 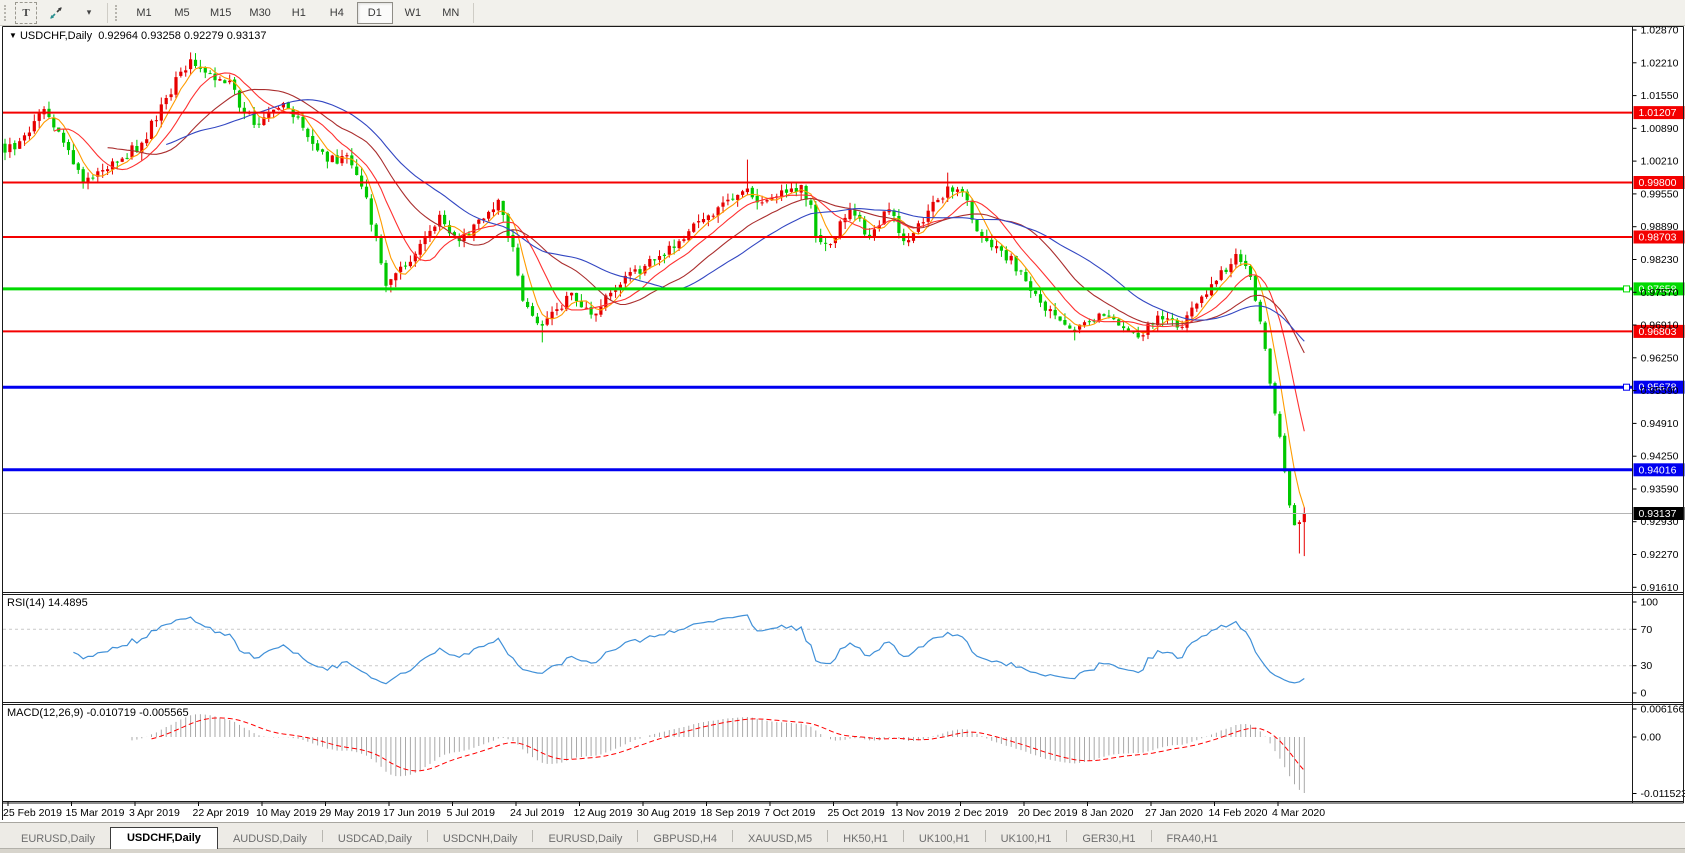 I want to click on price-axis-tick: 0.95590, so click(x=1660, y=391).